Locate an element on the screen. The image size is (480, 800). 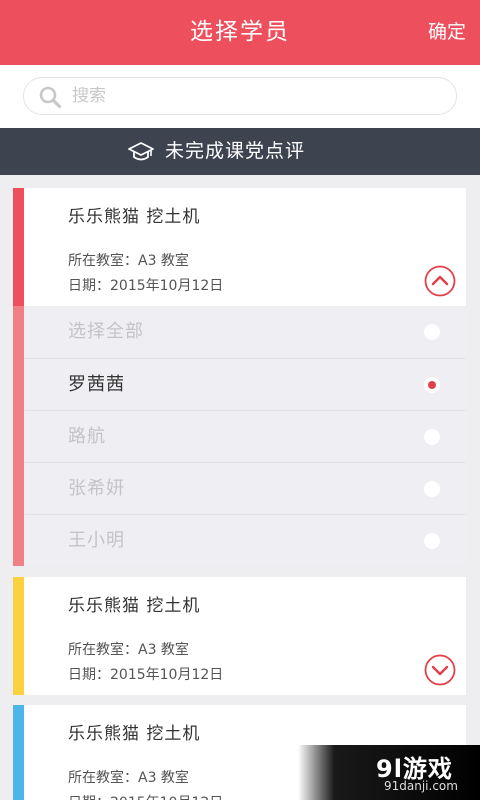
student-row: 路航 is located at coordinates (245, 436).